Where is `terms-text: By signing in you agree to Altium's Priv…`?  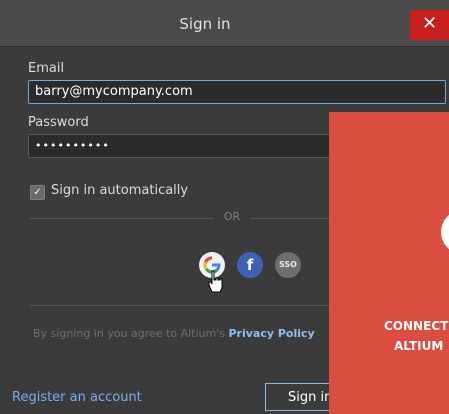 terms-text: By signing in you agree to Altium's Priv… is located at coordinates (174, 333).